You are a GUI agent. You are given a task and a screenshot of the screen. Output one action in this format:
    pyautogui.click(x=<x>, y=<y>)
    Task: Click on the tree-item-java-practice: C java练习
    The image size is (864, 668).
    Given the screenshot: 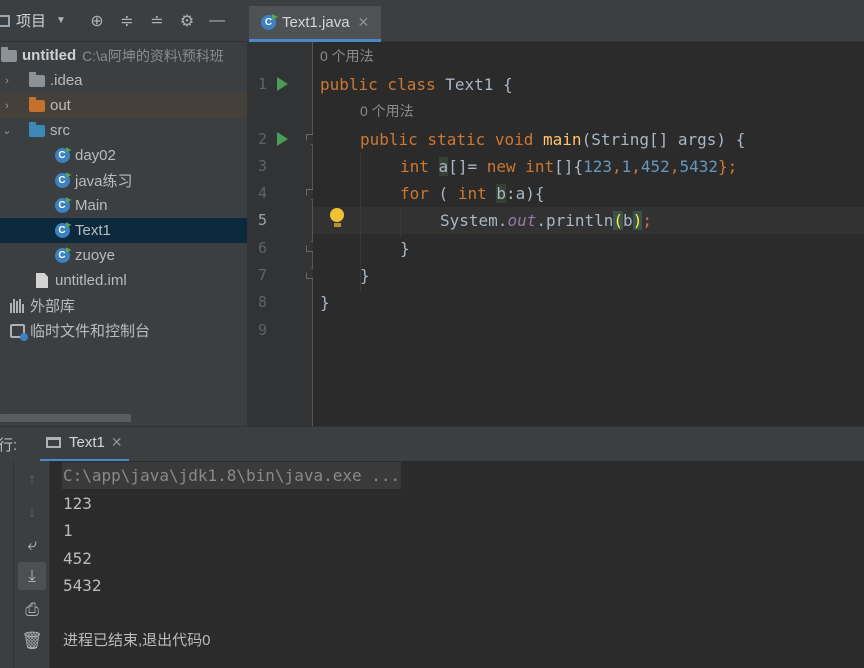 What is the action you would take?
    pyautogui.click(x=123, y=180)
    